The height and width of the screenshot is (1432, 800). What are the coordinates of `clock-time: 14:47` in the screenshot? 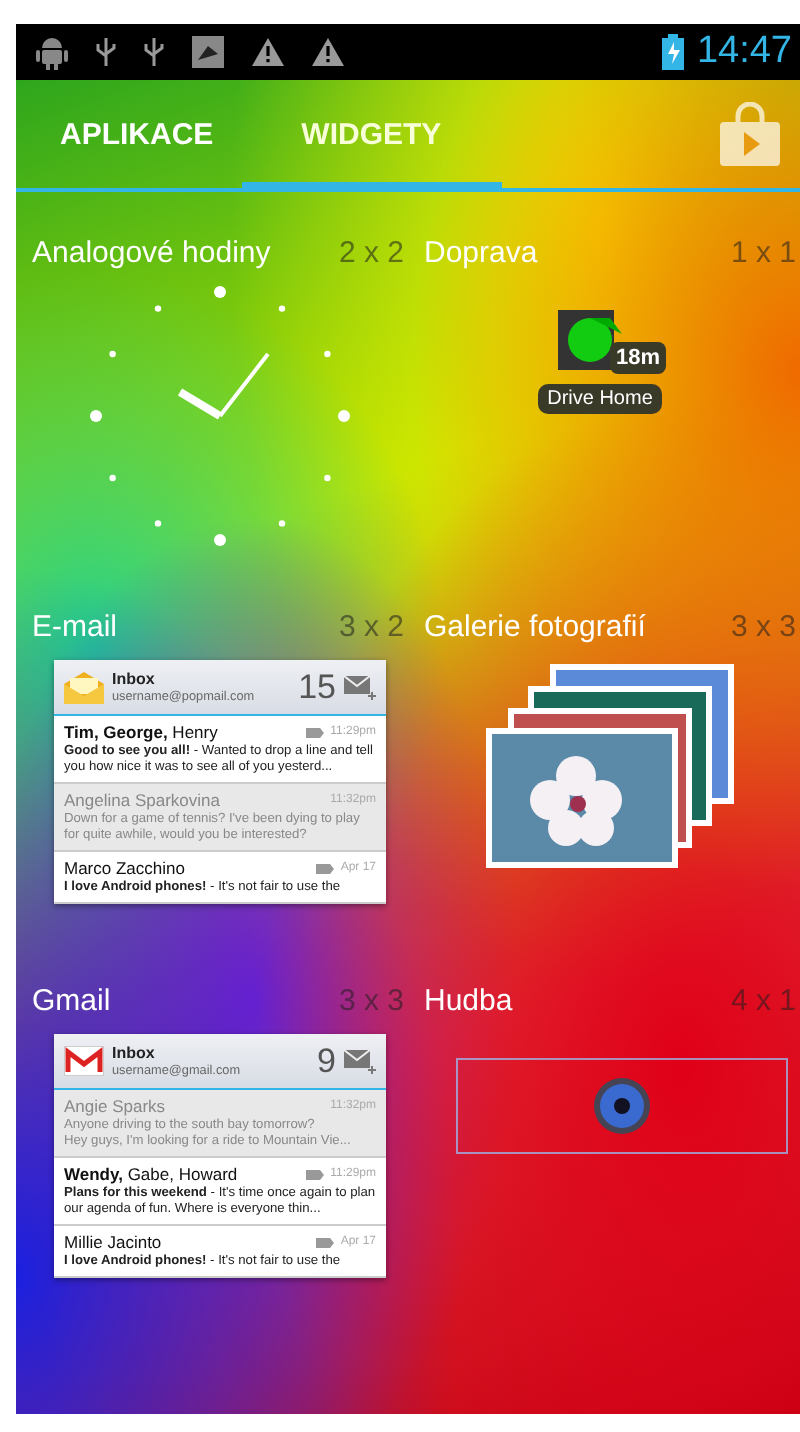 It's located at (744, 52).